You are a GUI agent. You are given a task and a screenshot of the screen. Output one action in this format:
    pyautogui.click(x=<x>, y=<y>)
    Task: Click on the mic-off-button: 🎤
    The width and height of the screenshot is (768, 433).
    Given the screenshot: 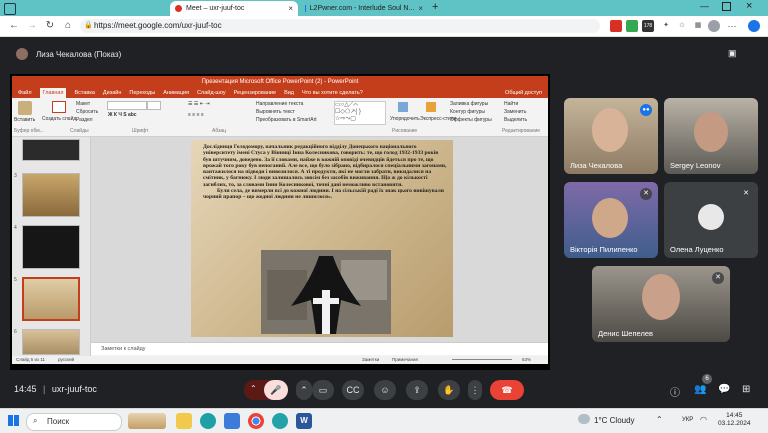 What is the action you would take?
    pyautogui.click(x=276, y=390)
    